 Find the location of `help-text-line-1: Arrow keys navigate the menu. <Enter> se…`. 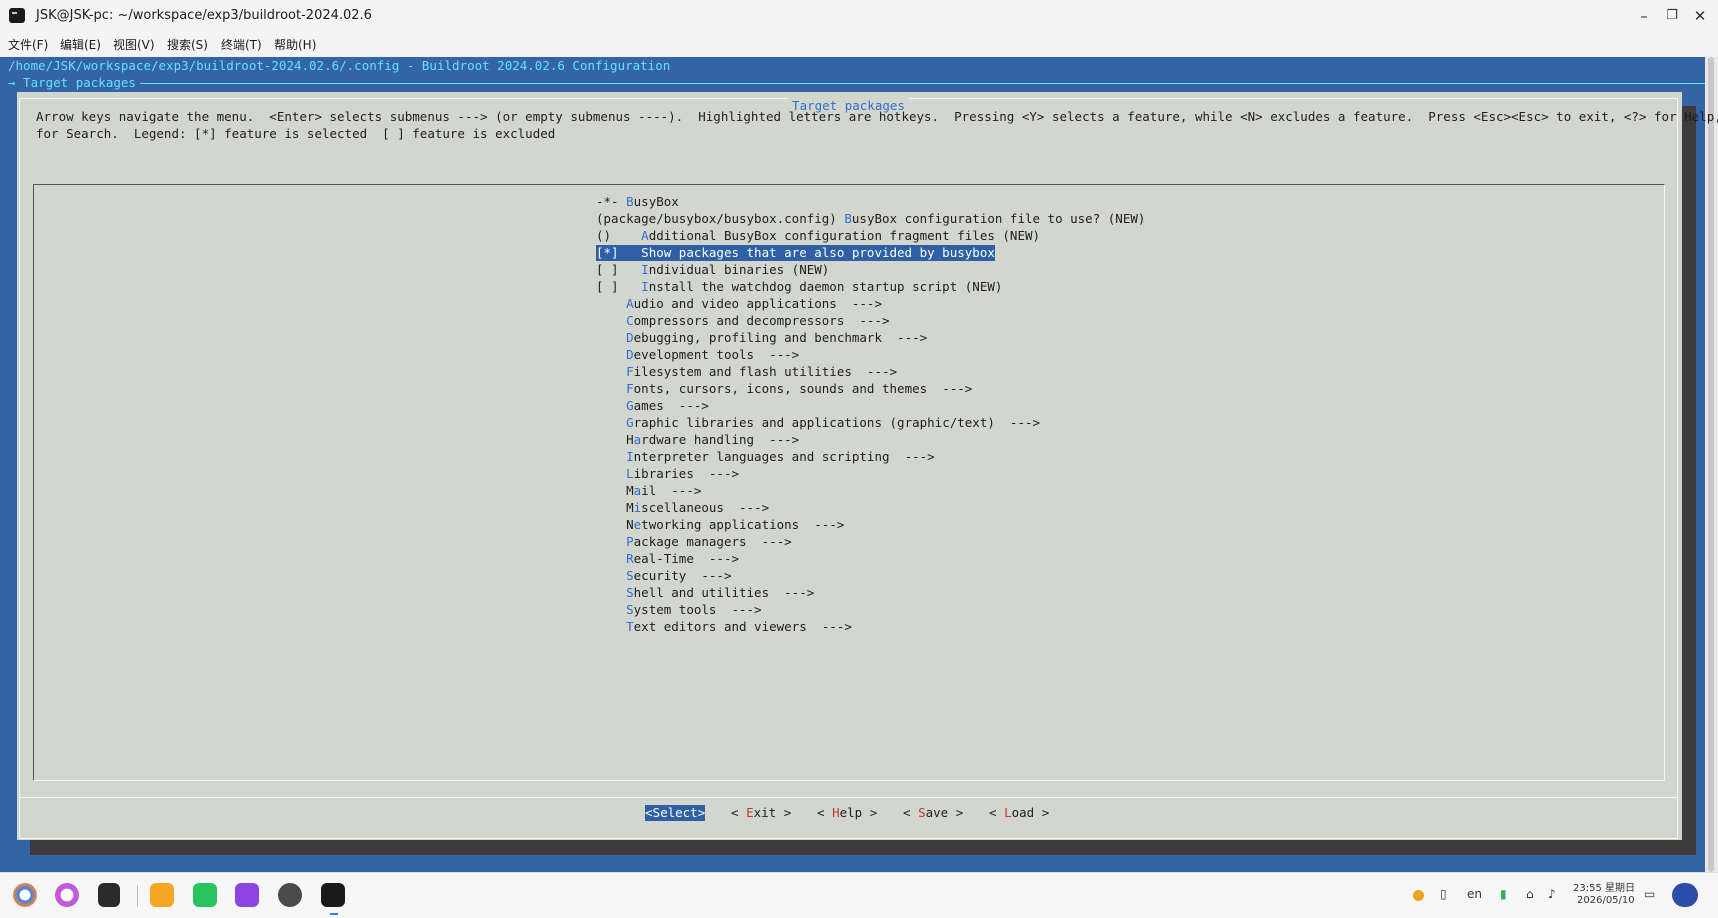

help-text-line-1: Arrow keys navigate the menu. <Enter> se… is located at coordinates (877, 116).